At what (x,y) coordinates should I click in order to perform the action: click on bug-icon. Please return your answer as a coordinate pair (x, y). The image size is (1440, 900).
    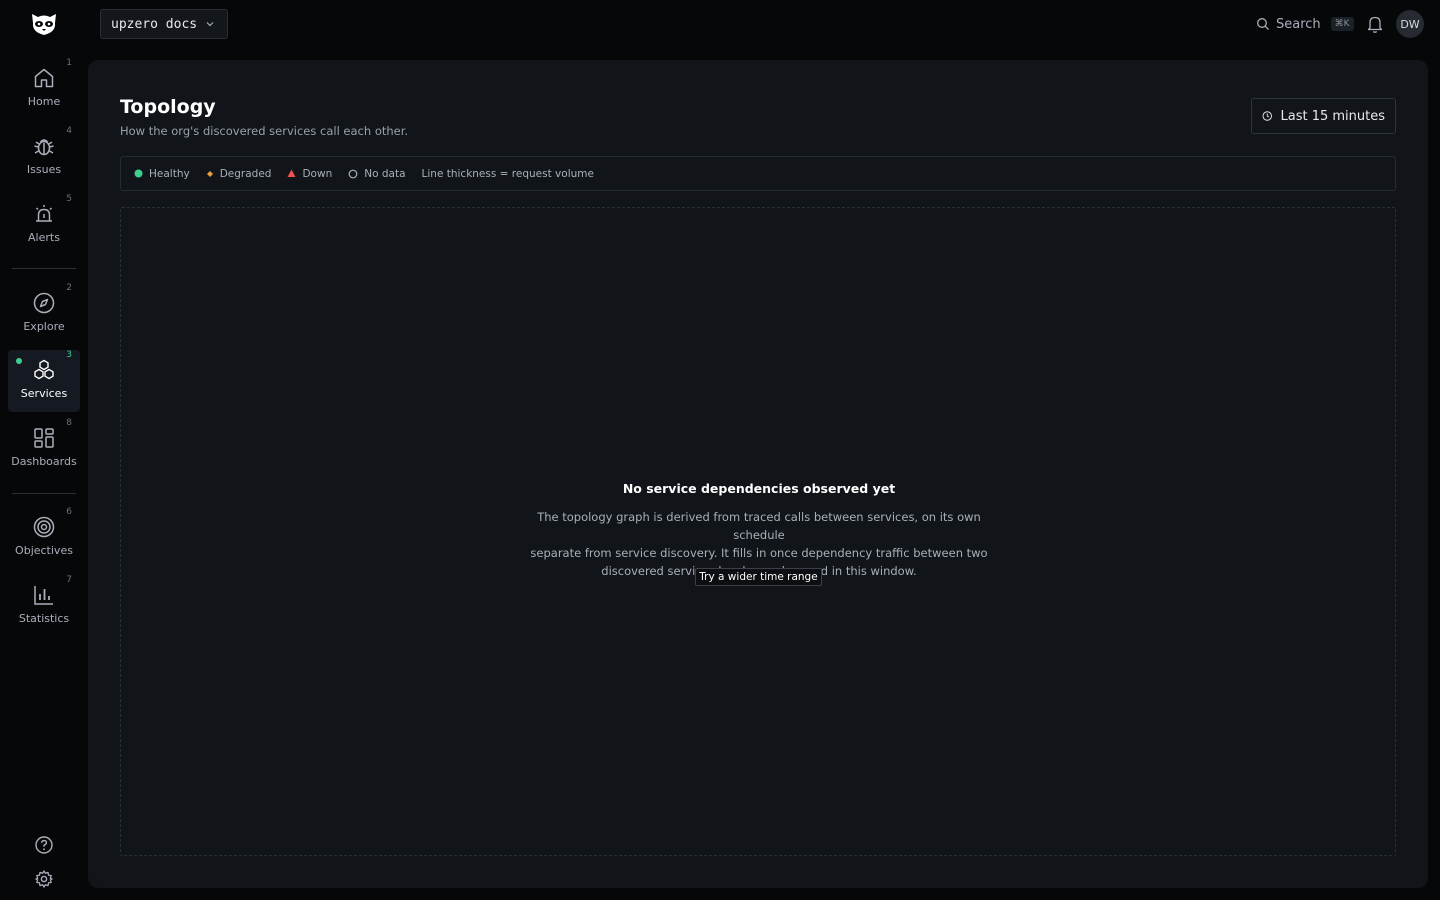
    Looking at the image, I should click on (44, 147).